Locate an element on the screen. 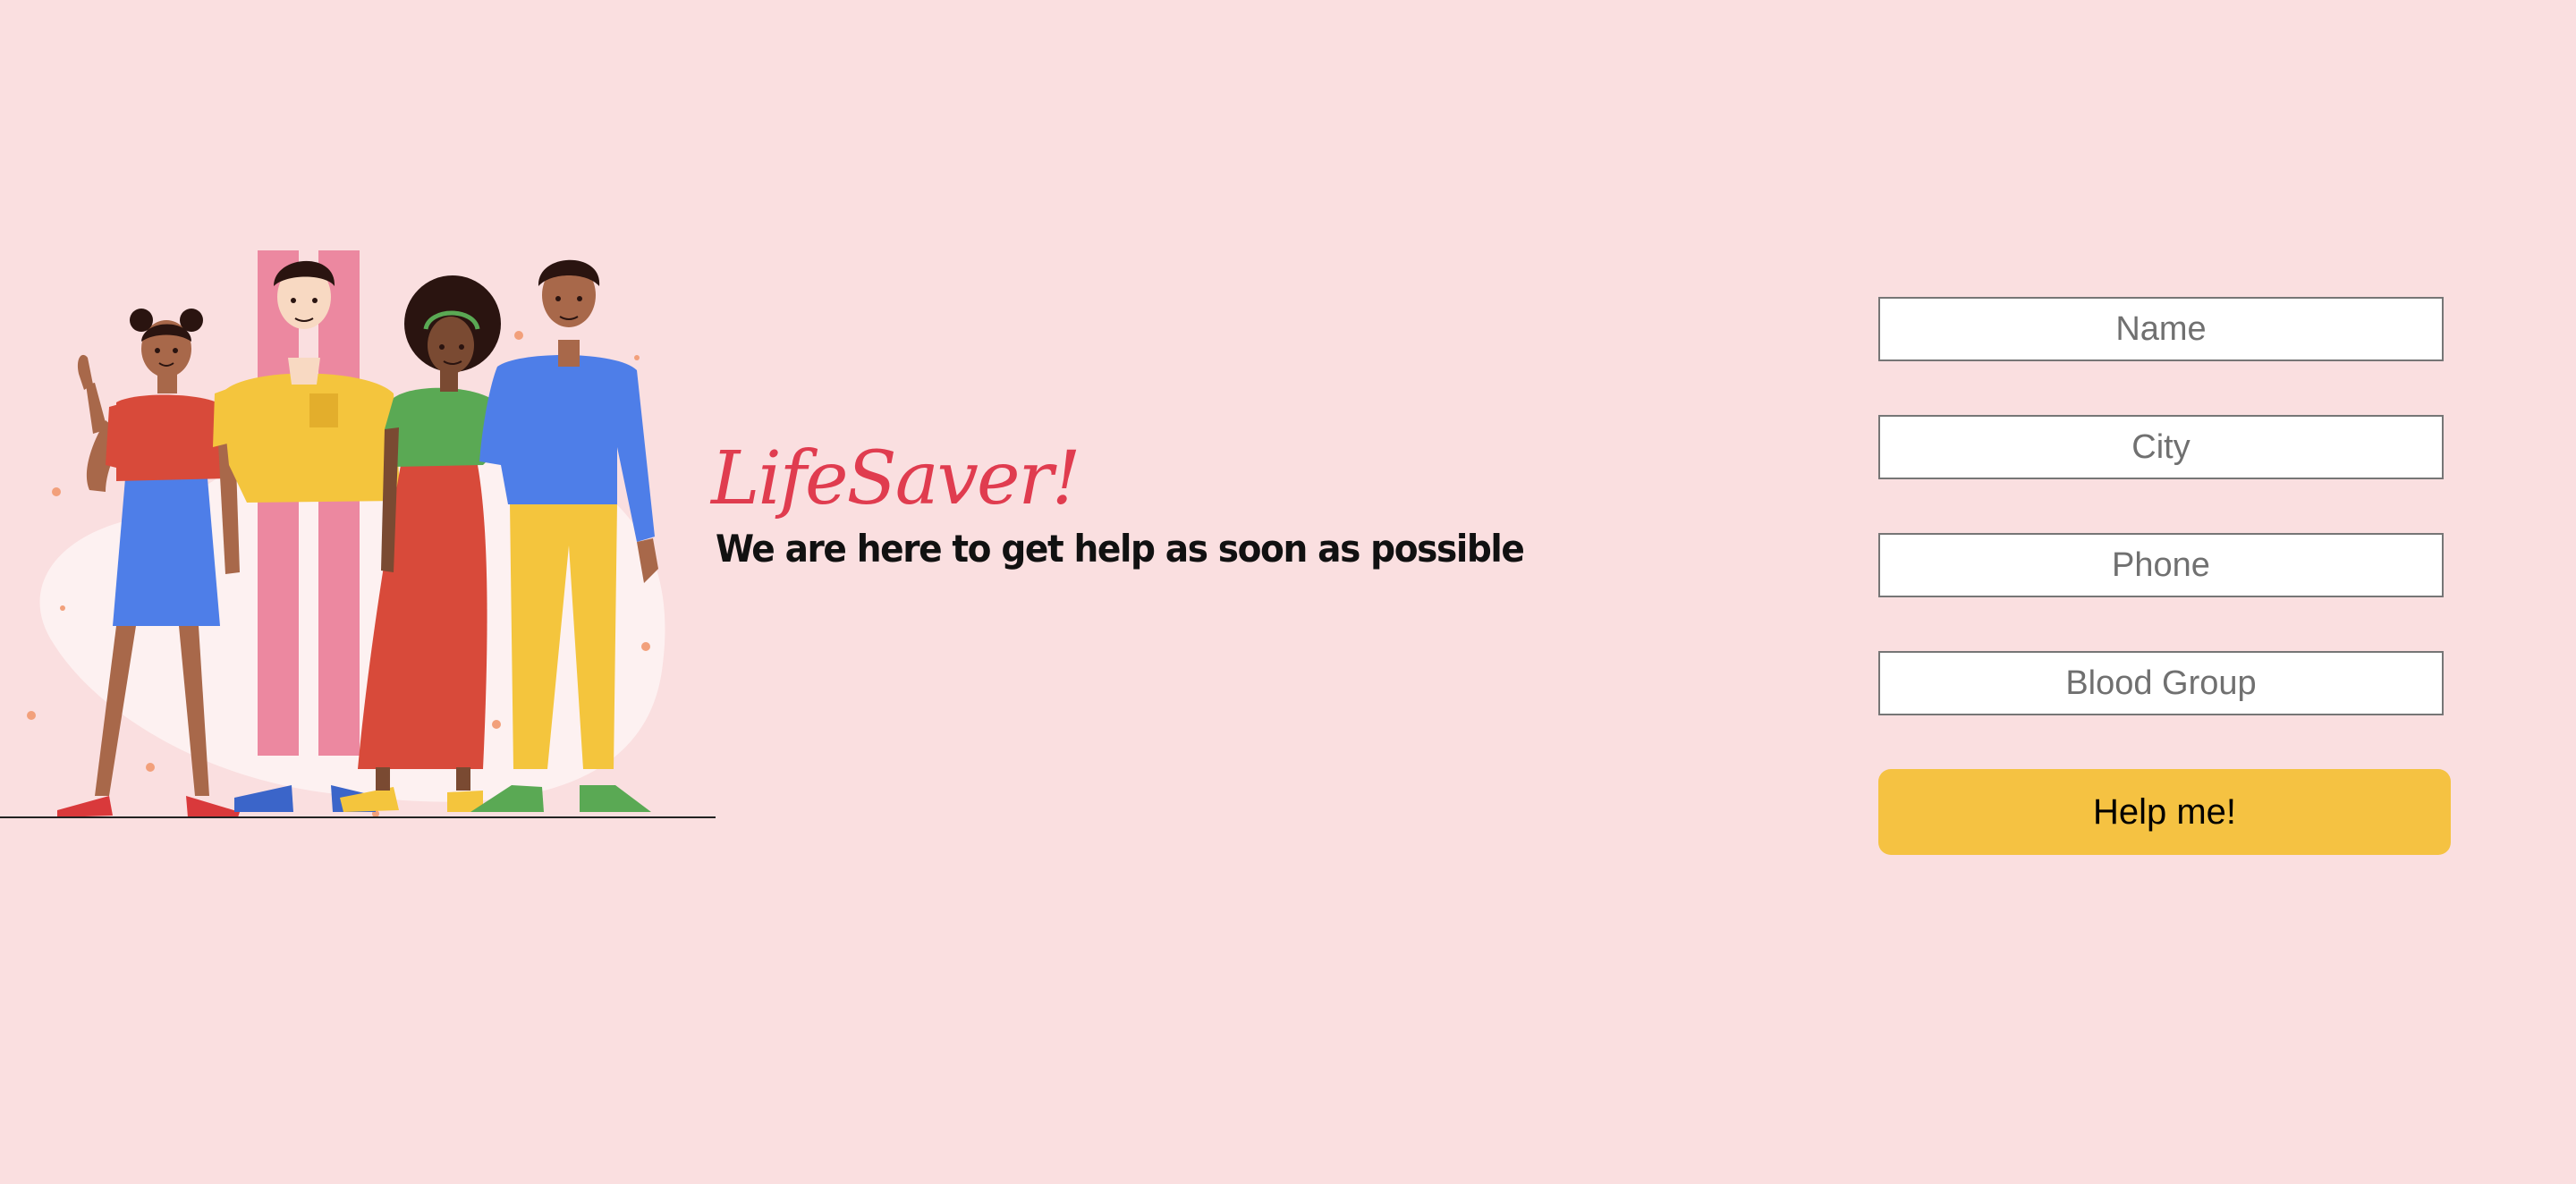 This screenshot has width=2576, height=1184. ground-line is located at coordinates (358, 817).